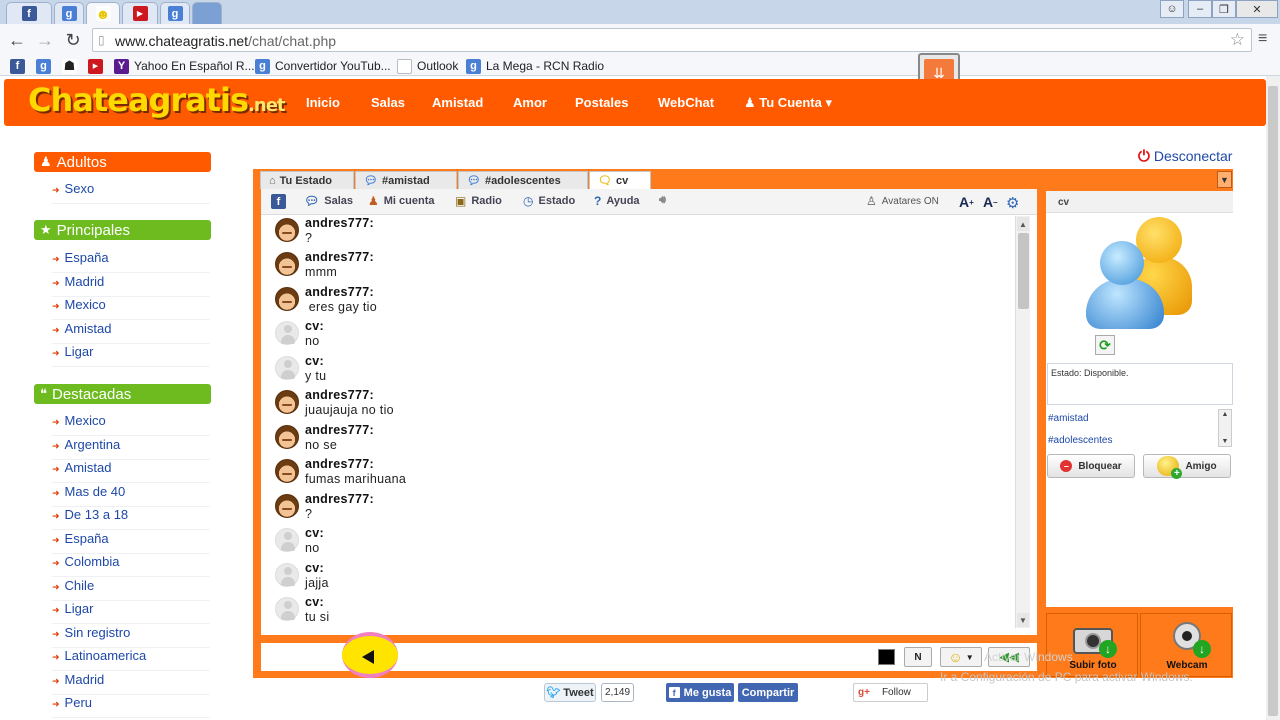  I want to click on nav-amistad: Amistad, so click(457, 102).